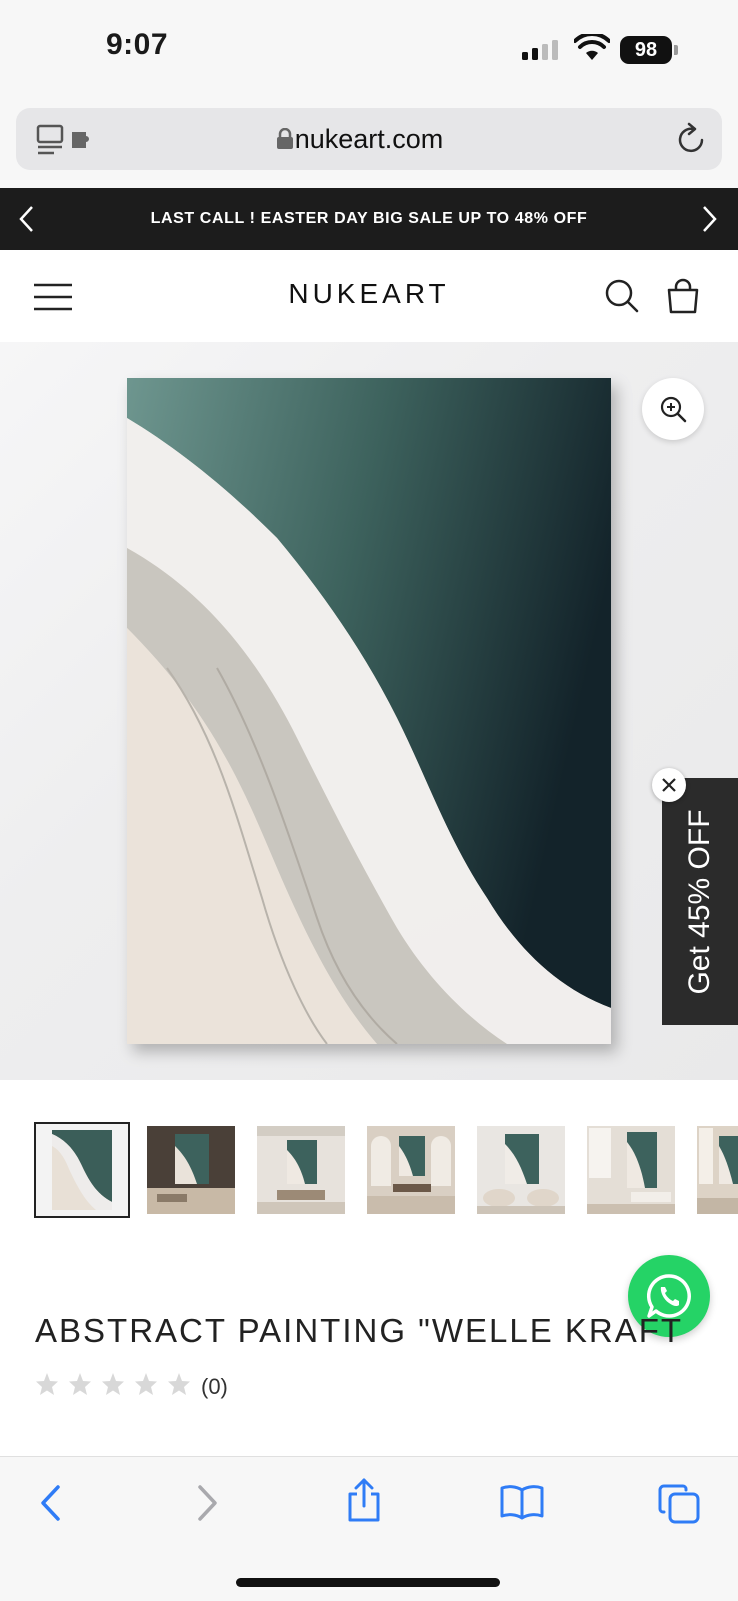 The width and height of the screenshot is (738, 1601). What do you see at coordinates (673, 409) in the screenshot?
I see `zoom-in-icon` at bounding box center [673, 409].